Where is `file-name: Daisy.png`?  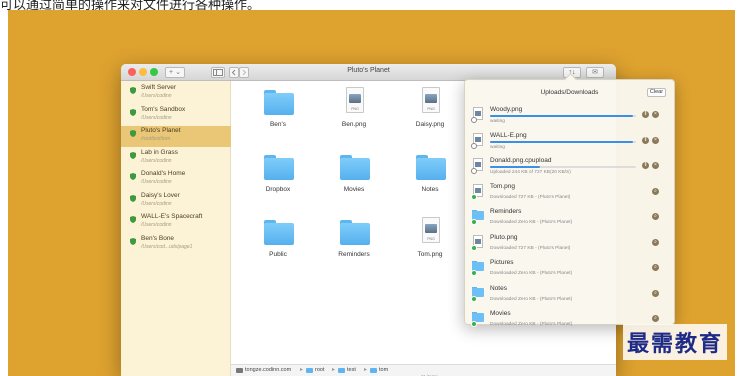
file-name: Daisy.png is located at coordinates (430, 124).